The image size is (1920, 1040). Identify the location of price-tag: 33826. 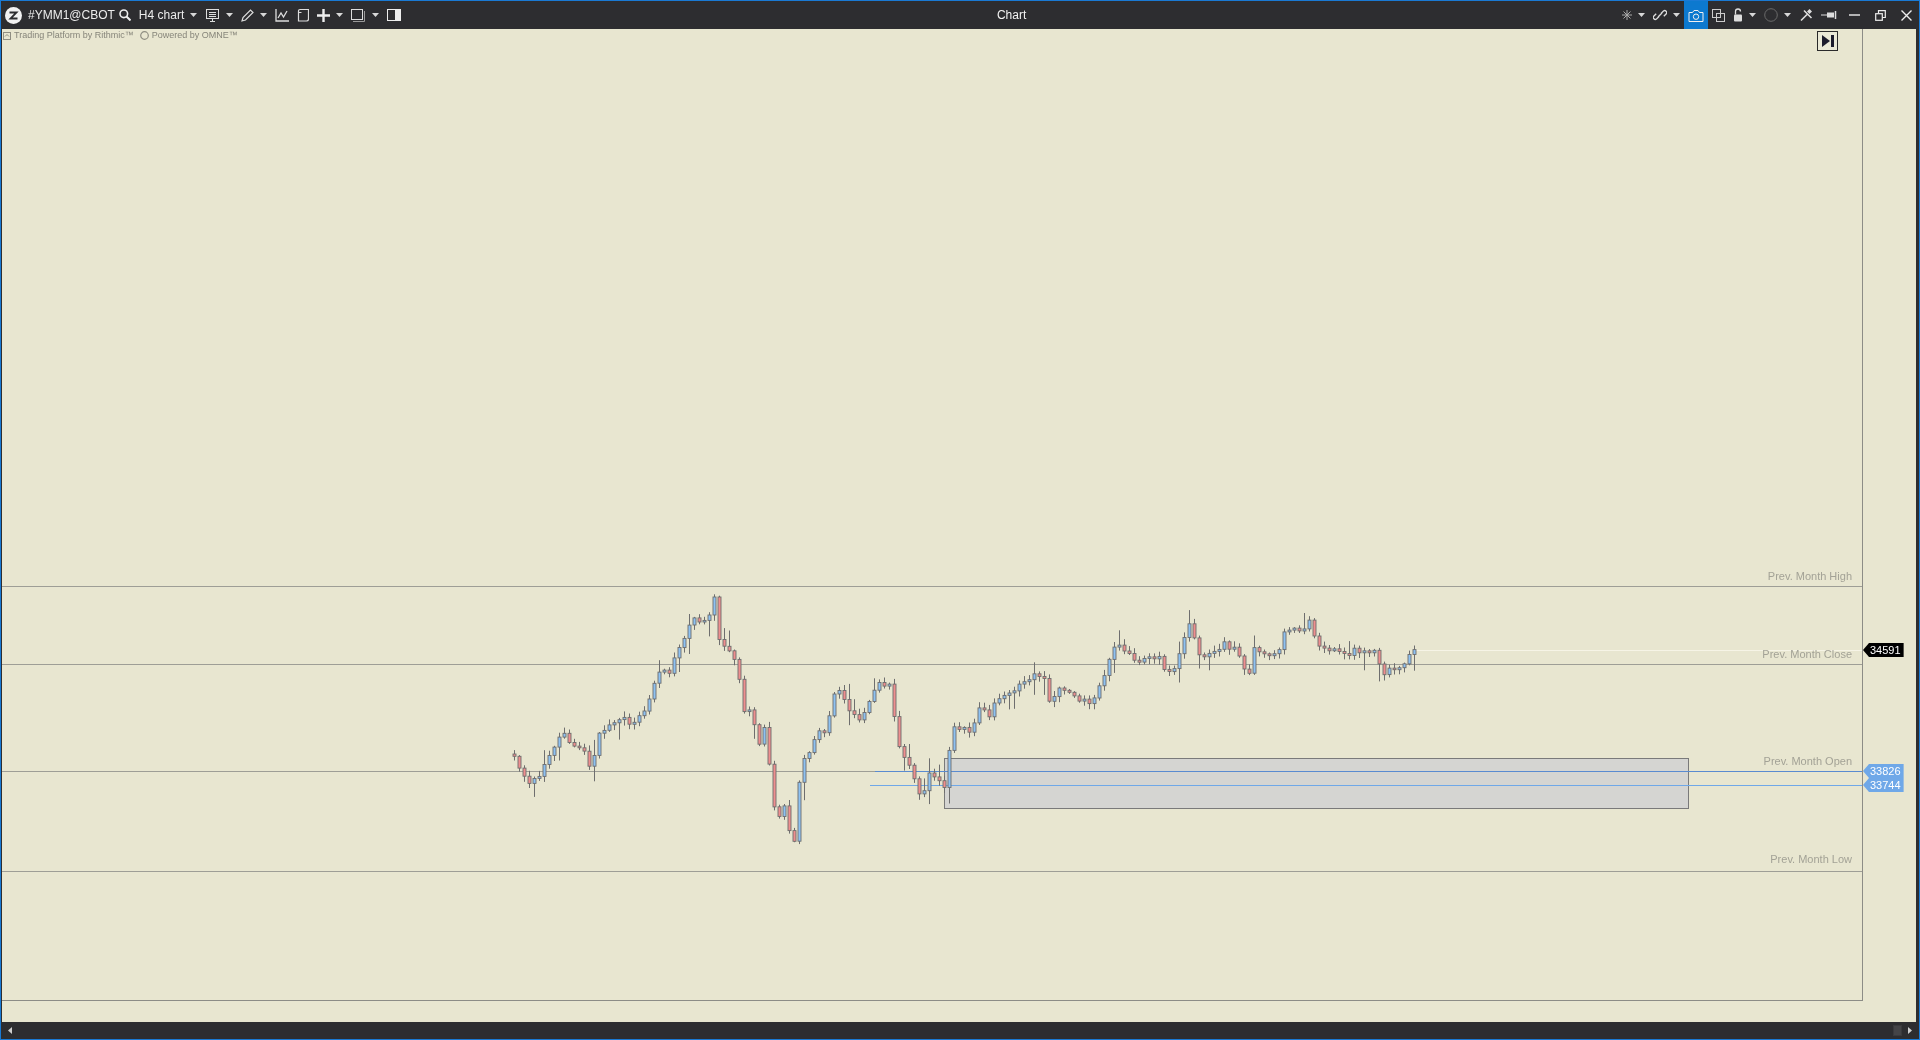
(1883, 771).